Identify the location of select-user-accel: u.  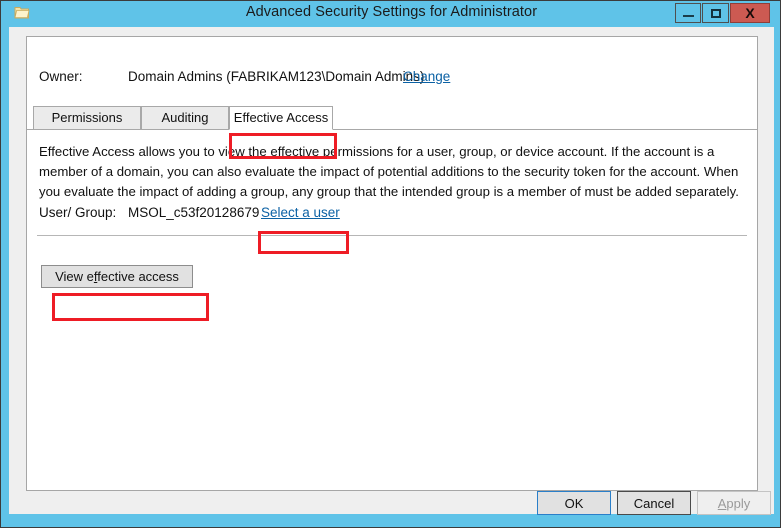
(317, 212).